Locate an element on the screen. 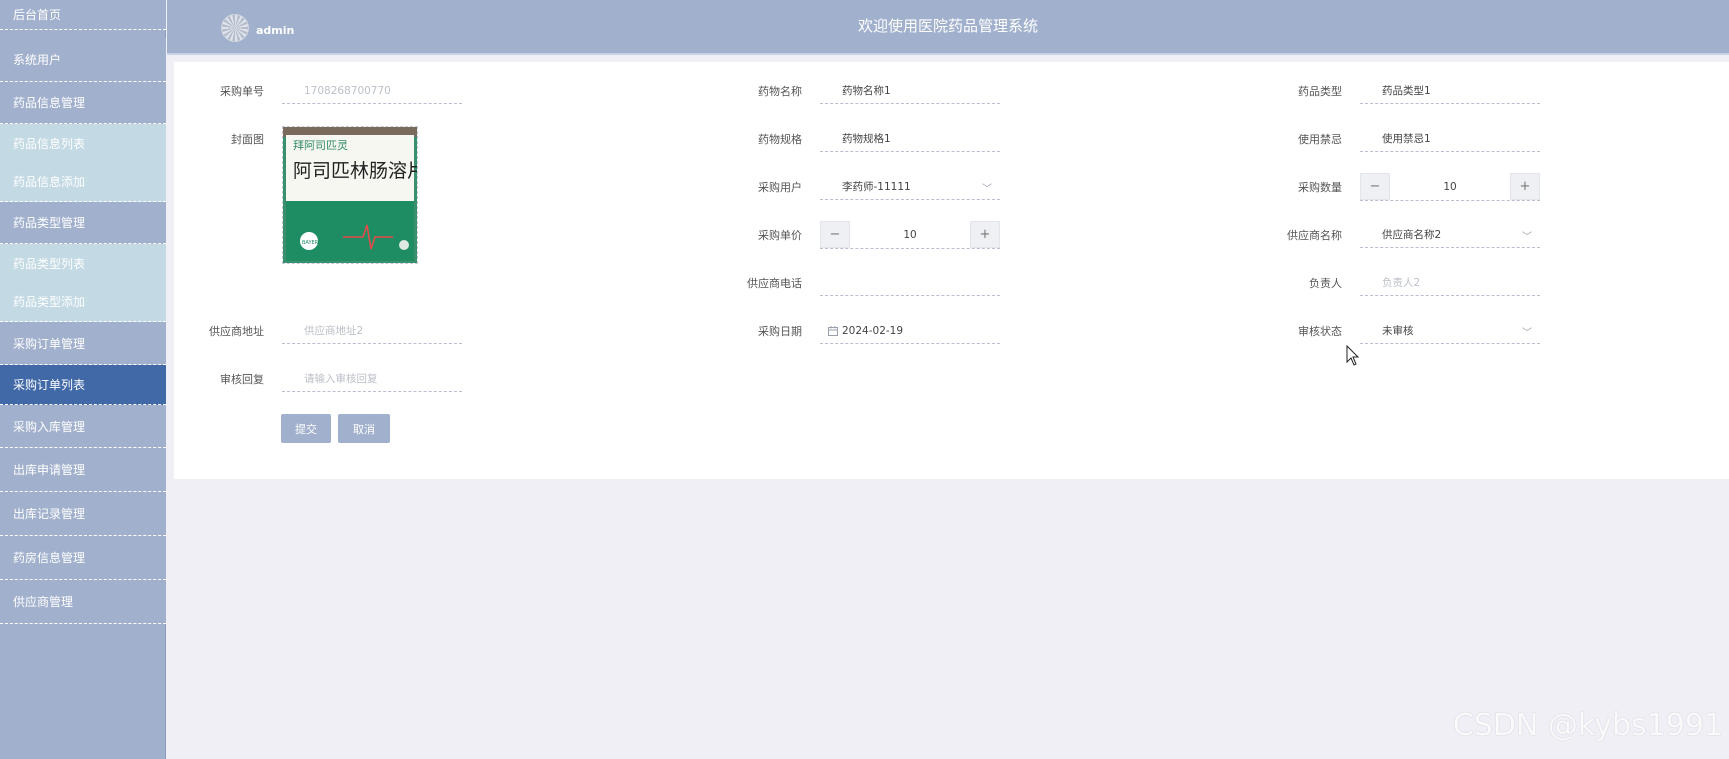 The height and width of the screenshot is (759, 1729). watermark: CSDN @kybs1991 is located at coordinates (1587, 725).